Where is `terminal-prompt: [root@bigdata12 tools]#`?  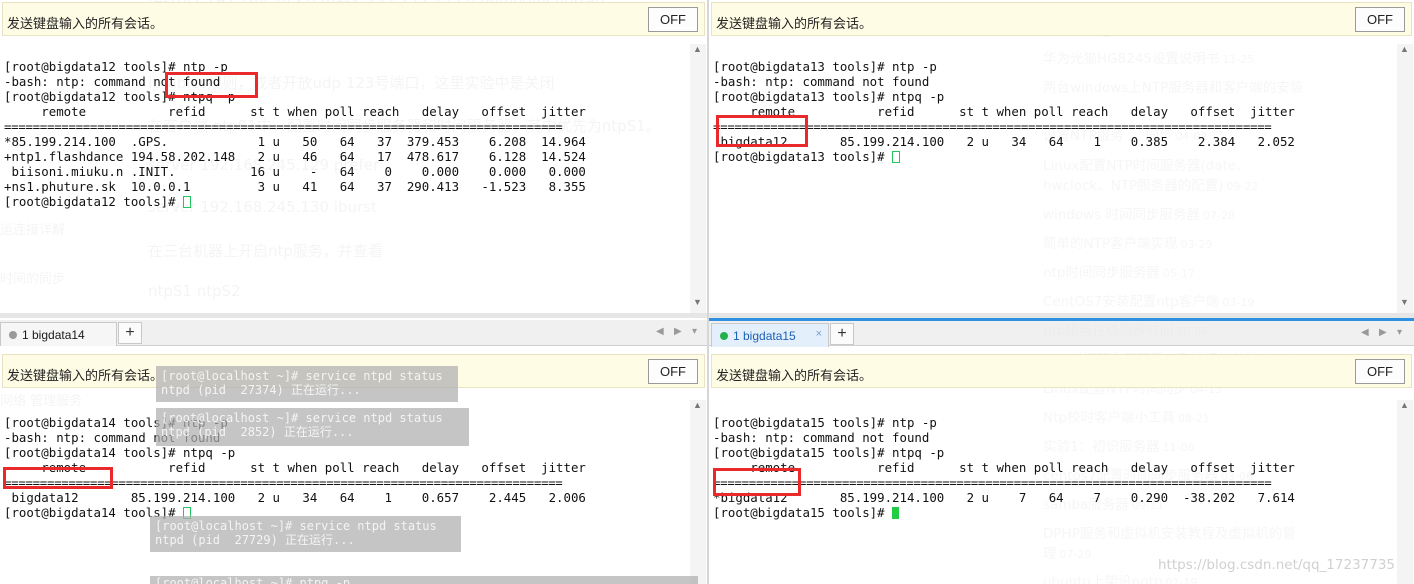
terminal-prompt: [root@bigdata12 tools]# is located at coordinates (94, 201).